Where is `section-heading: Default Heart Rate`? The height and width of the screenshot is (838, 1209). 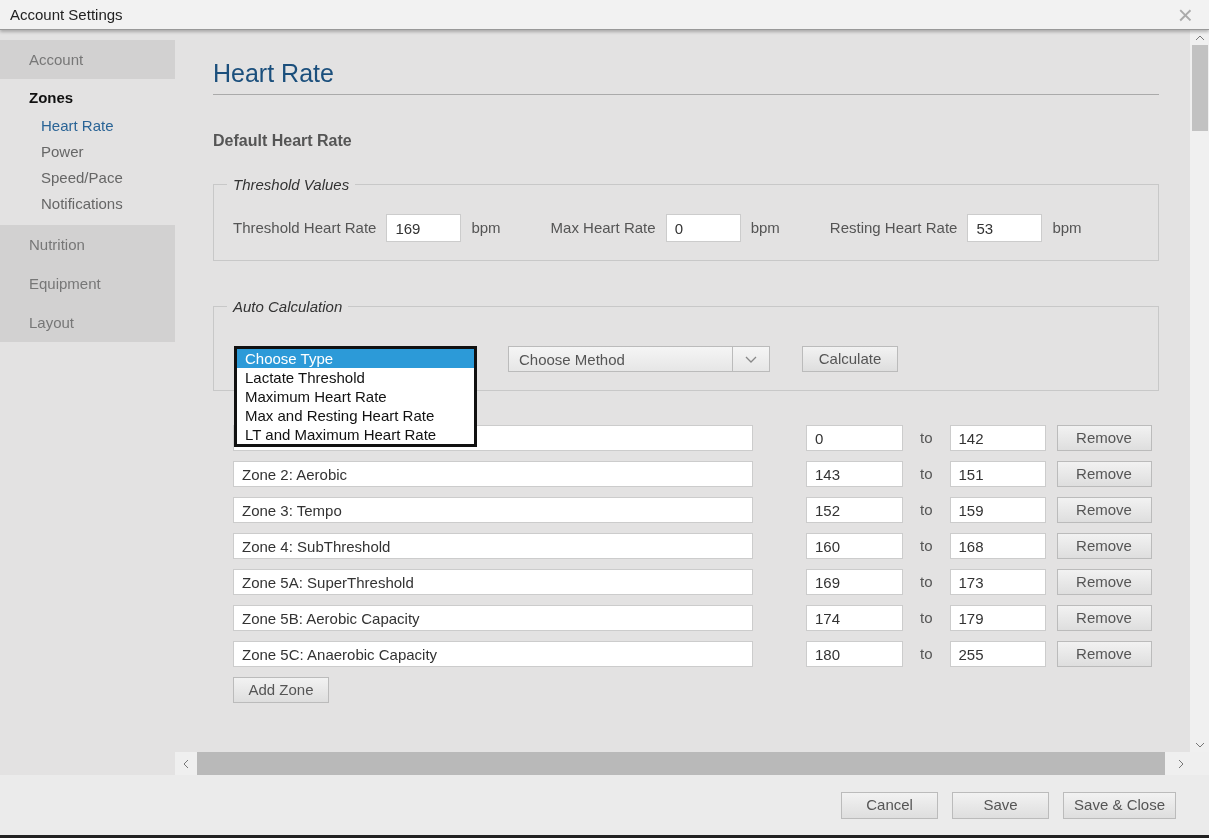 section-heading: Default Heart Rate is located at coordinates (283, 141).